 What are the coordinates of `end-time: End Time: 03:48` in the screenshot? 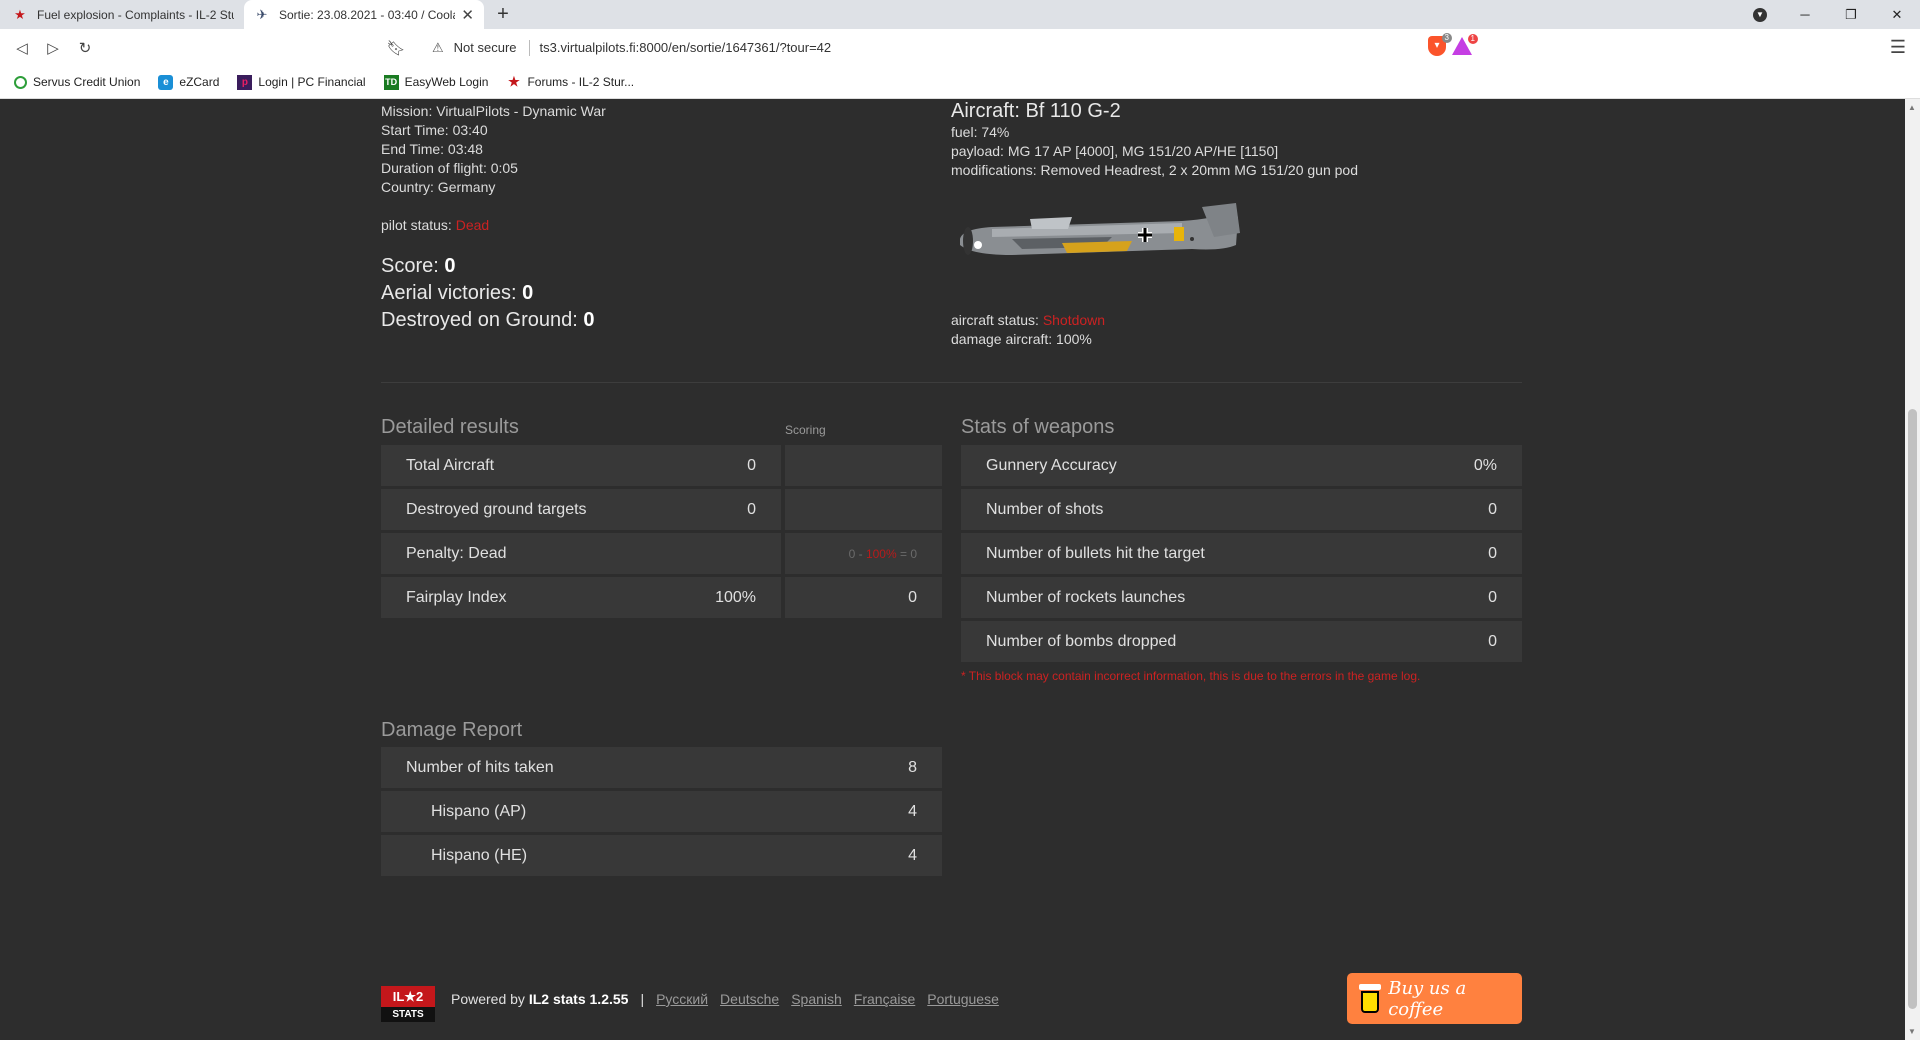 It's located at (432, 149).